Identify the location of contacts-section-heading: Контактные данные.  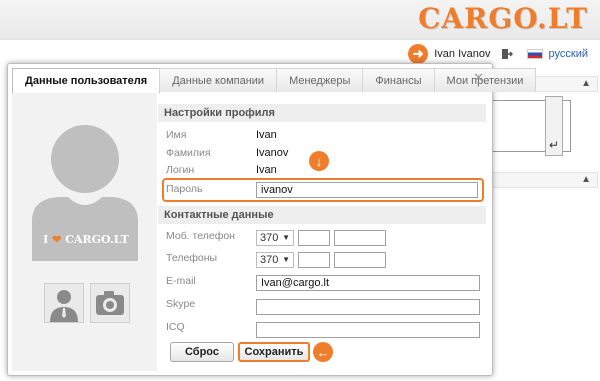
(322, 215).